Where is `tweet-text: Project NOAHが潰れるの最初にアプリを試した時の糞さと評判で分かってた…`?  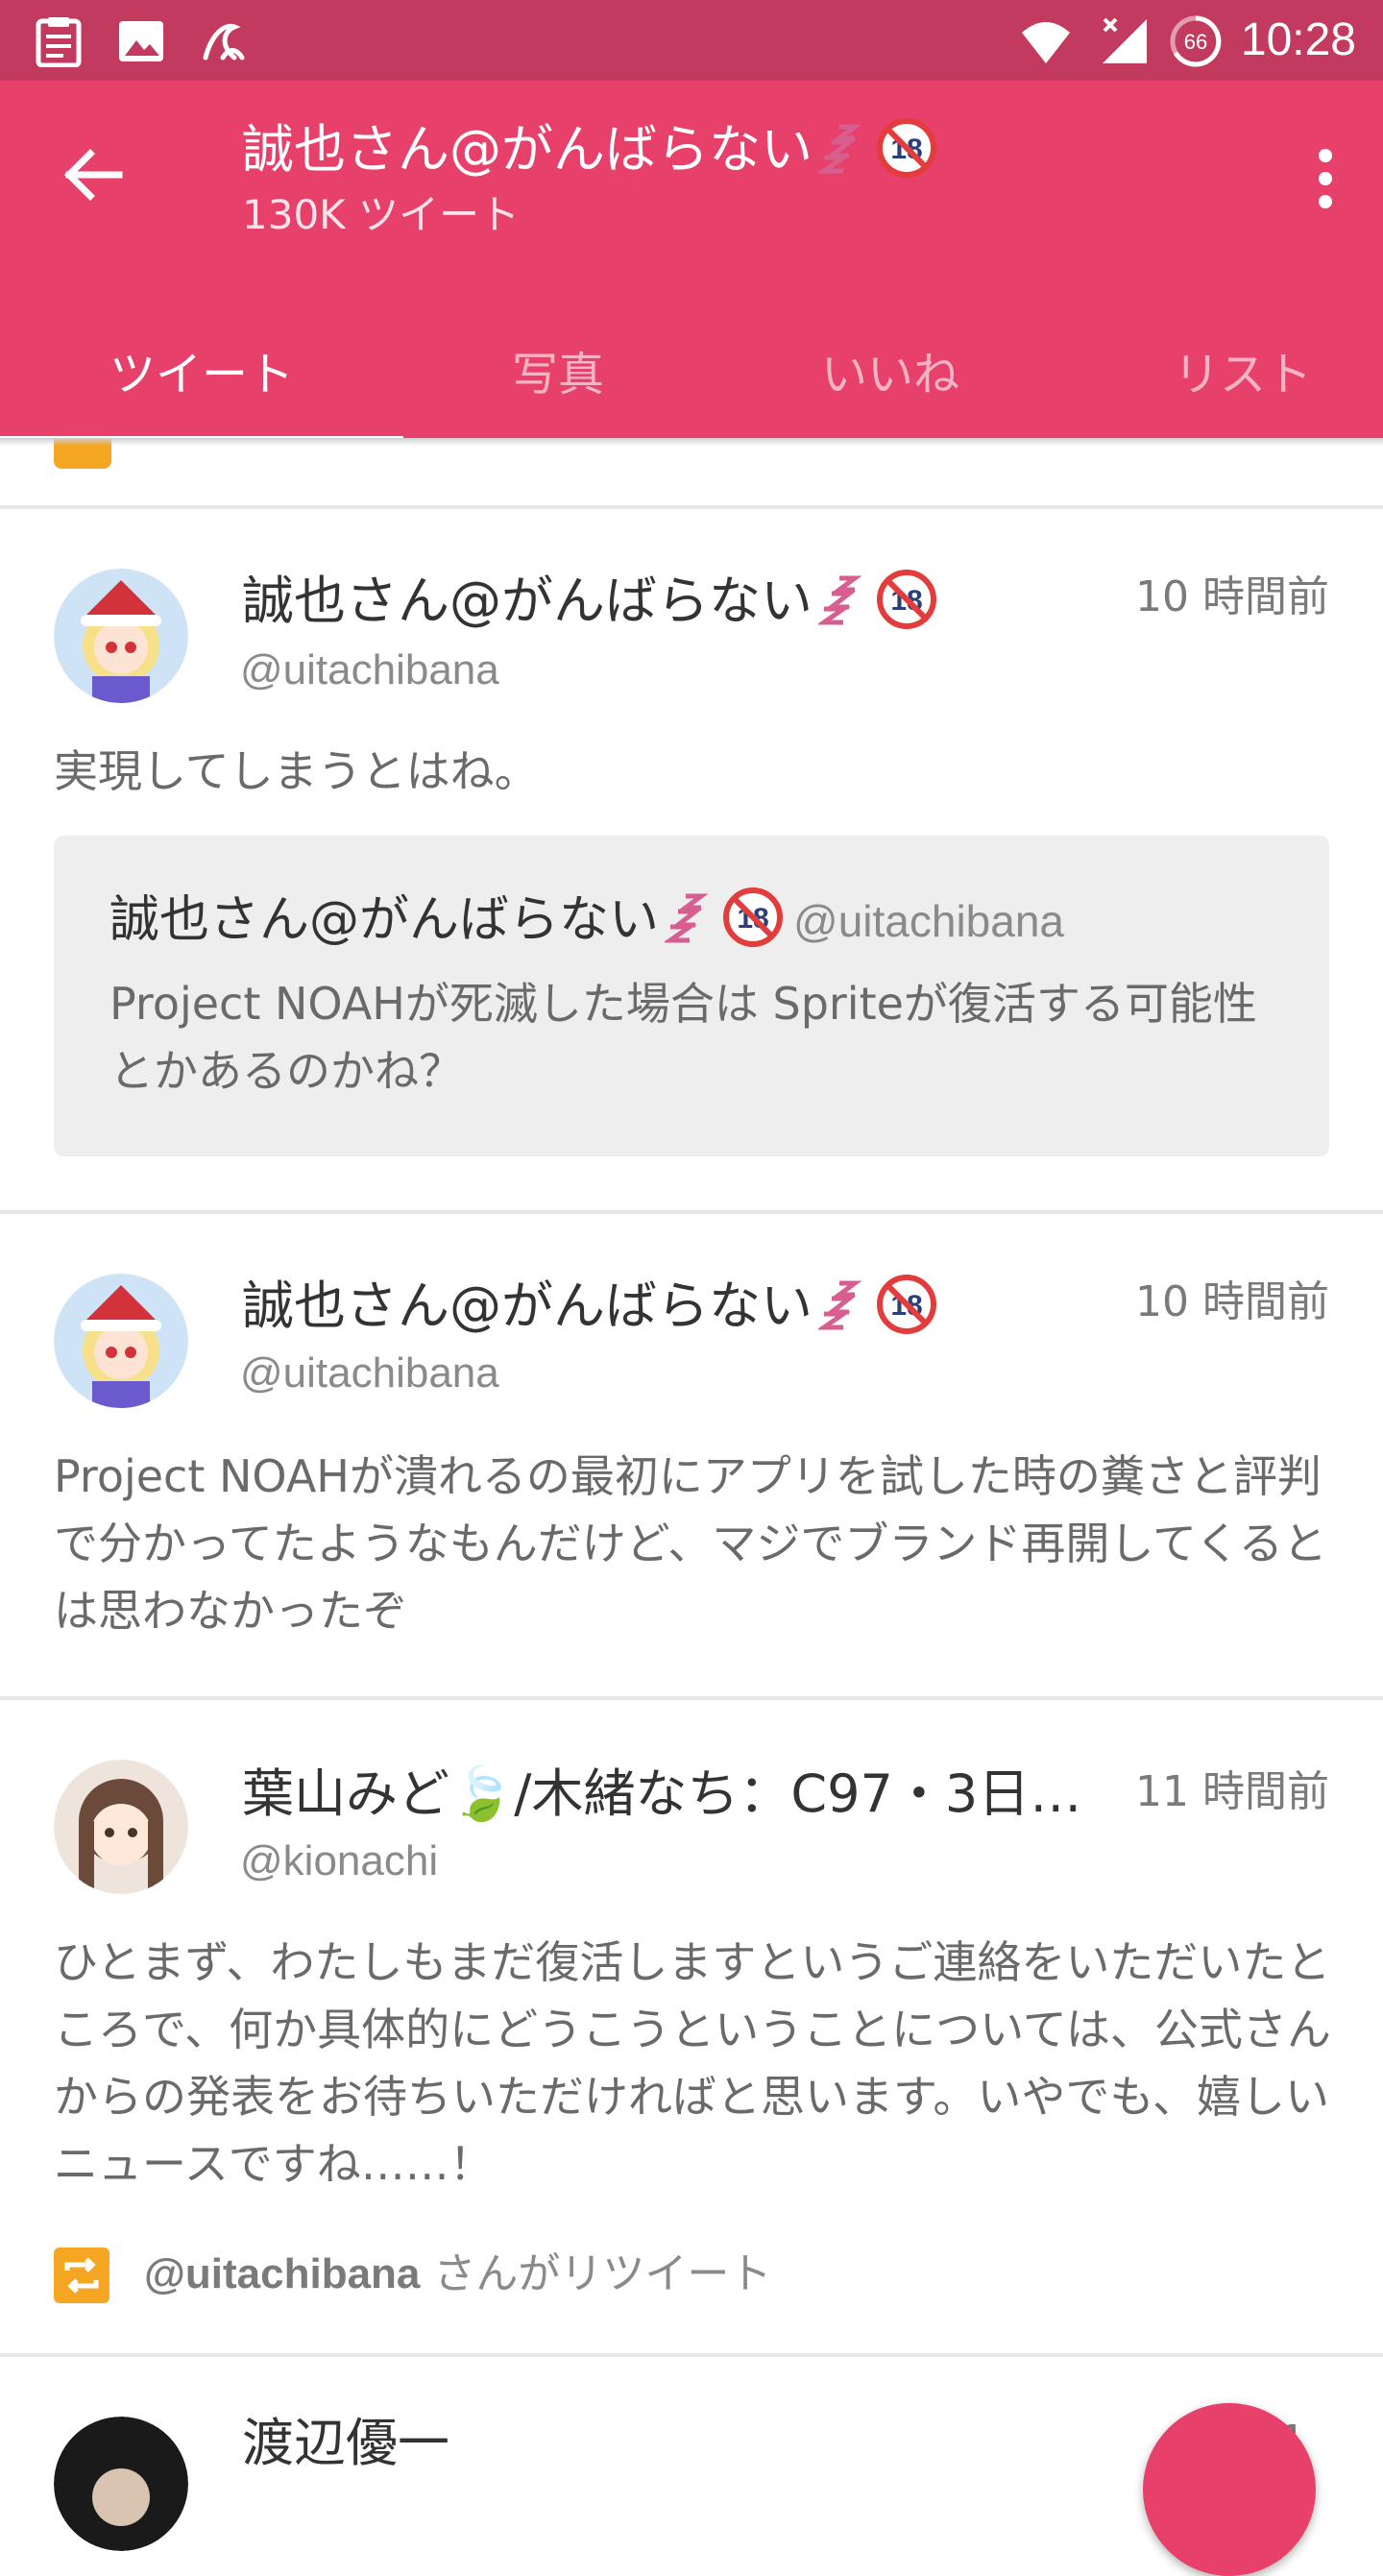
tweet-text: Project NOAHが潰れるの最初にアプリを試した時の糞さと評判で分かってた… is located at coordinates (690, 1543).